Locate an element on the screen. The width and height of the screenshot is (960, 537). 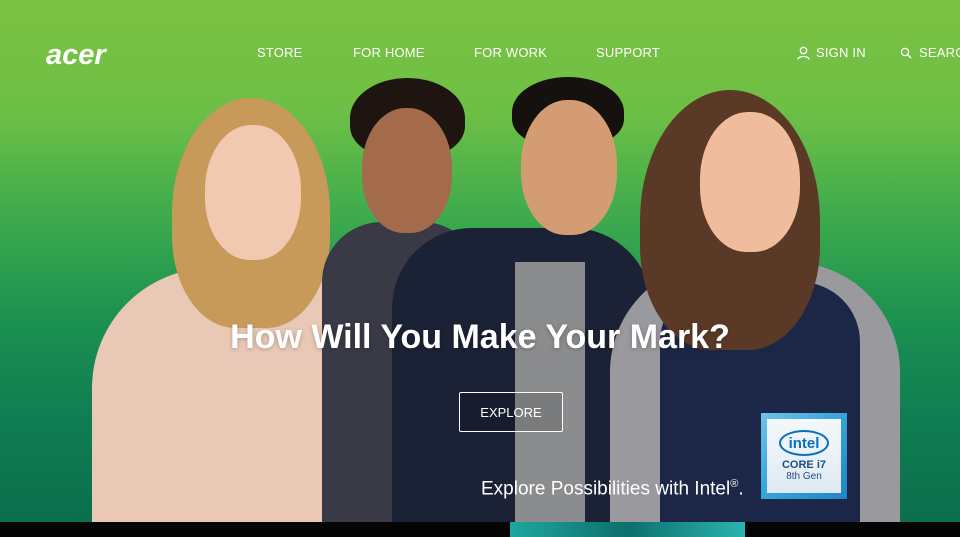
acer-logo: acer is located at coordinates (89, 54).